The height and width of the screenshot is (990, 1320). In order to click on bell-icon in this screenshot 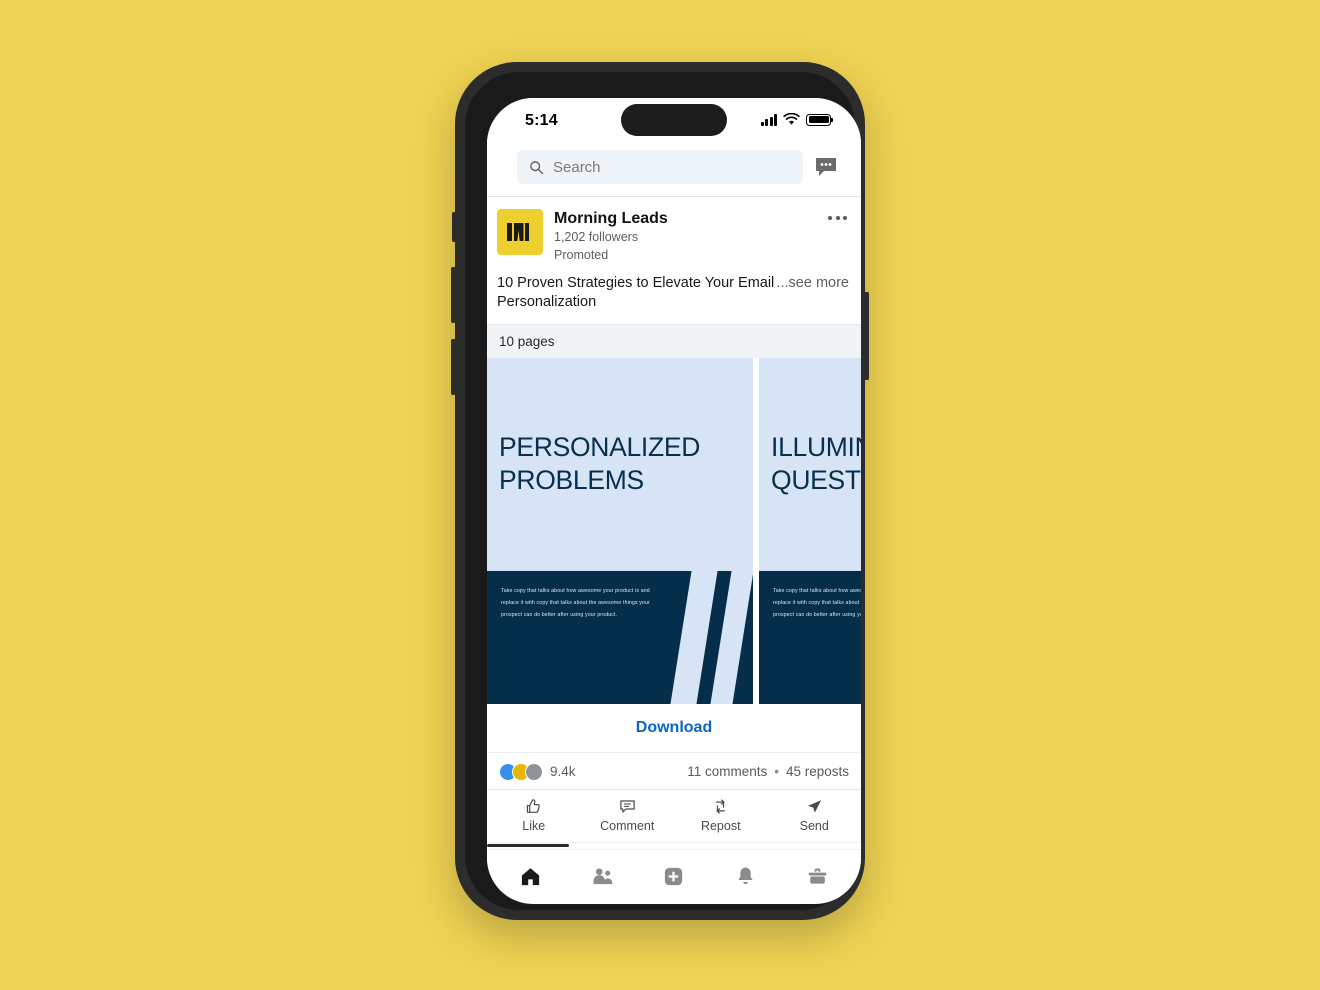, I will do `click(745, 876)`.